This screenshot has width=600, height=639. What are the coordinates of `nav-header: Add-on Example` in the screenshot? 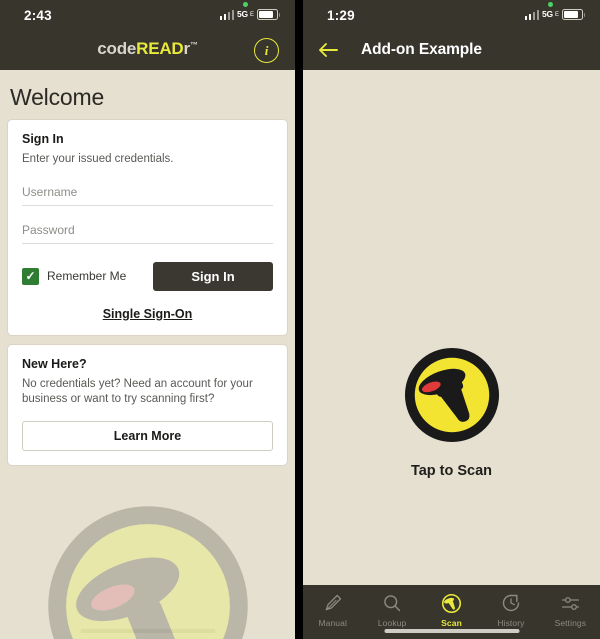 It's located at (451, 50).